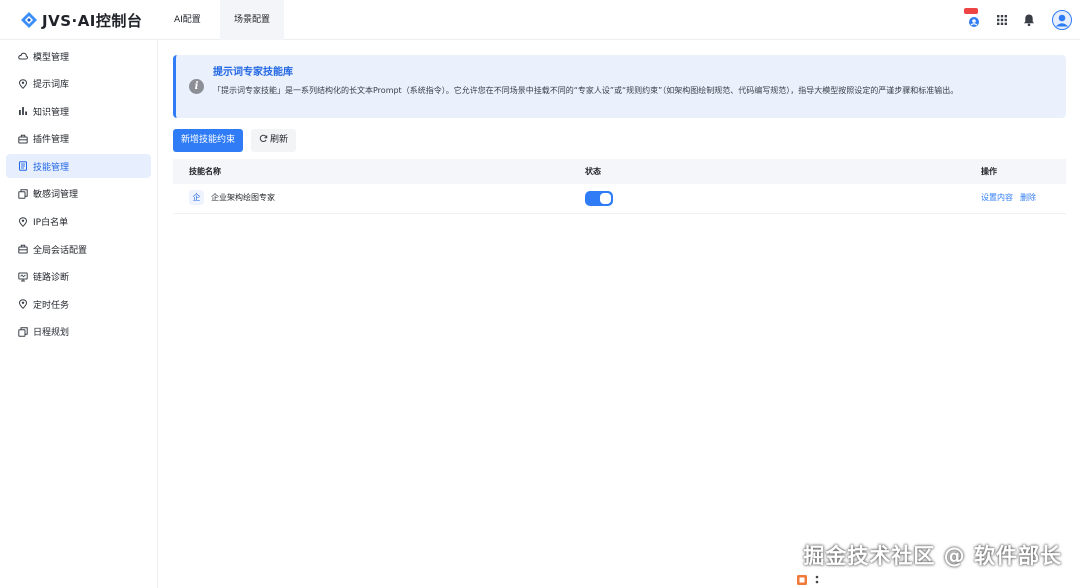 The image size is (1080, 588). What do you see at coordinates (51, 85) in the screenshot?
I see `sidebar-item-label: 提示词库` at bounding box center [51, 85].